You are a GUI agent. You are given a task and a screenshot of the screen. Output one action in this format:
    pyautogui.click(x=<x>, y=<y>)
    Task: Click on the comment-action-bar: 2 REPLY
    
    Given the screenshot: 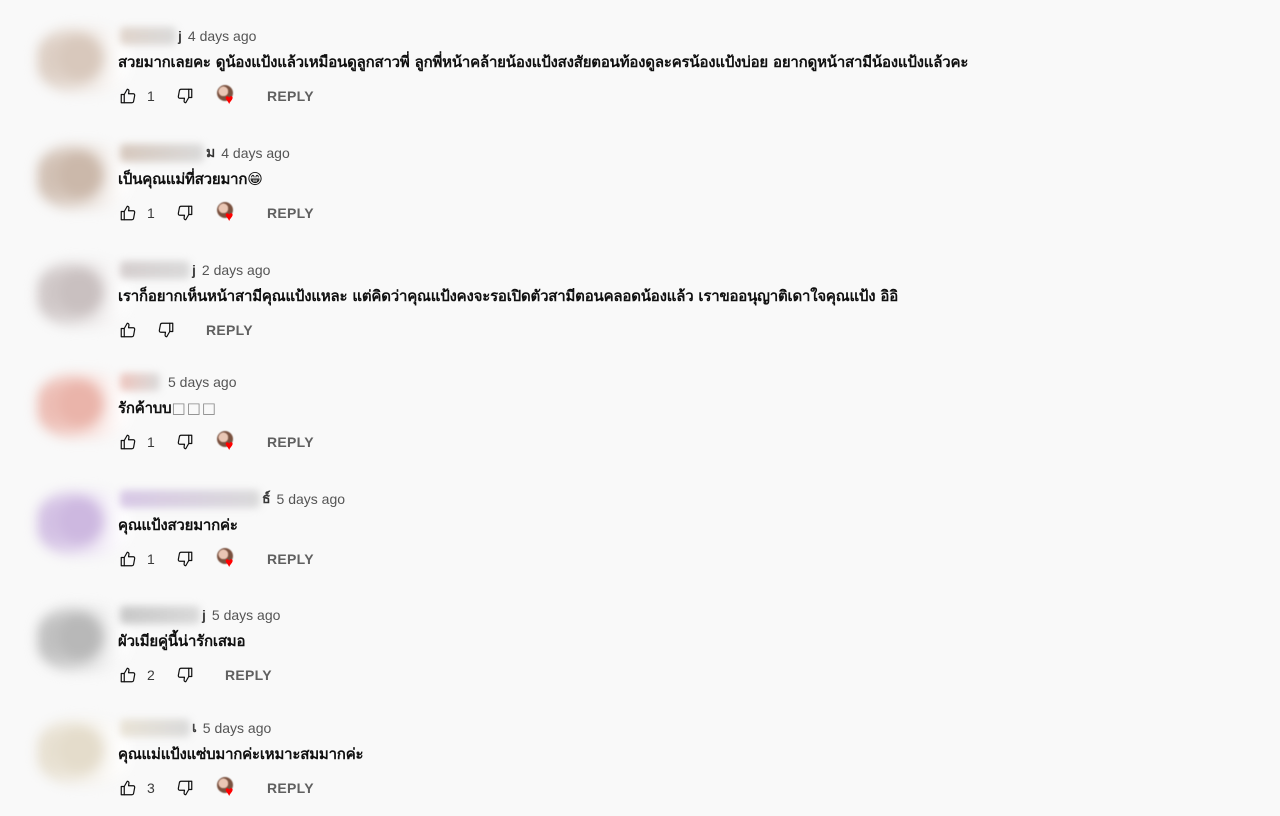 What is the action you would take?
    pyautogui.click(x=195, y=675)
    